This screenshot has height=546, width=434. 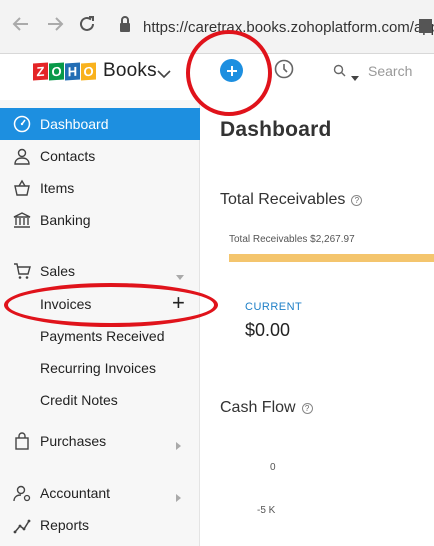 I want to click on forward-button, so click(x=55, y=24).